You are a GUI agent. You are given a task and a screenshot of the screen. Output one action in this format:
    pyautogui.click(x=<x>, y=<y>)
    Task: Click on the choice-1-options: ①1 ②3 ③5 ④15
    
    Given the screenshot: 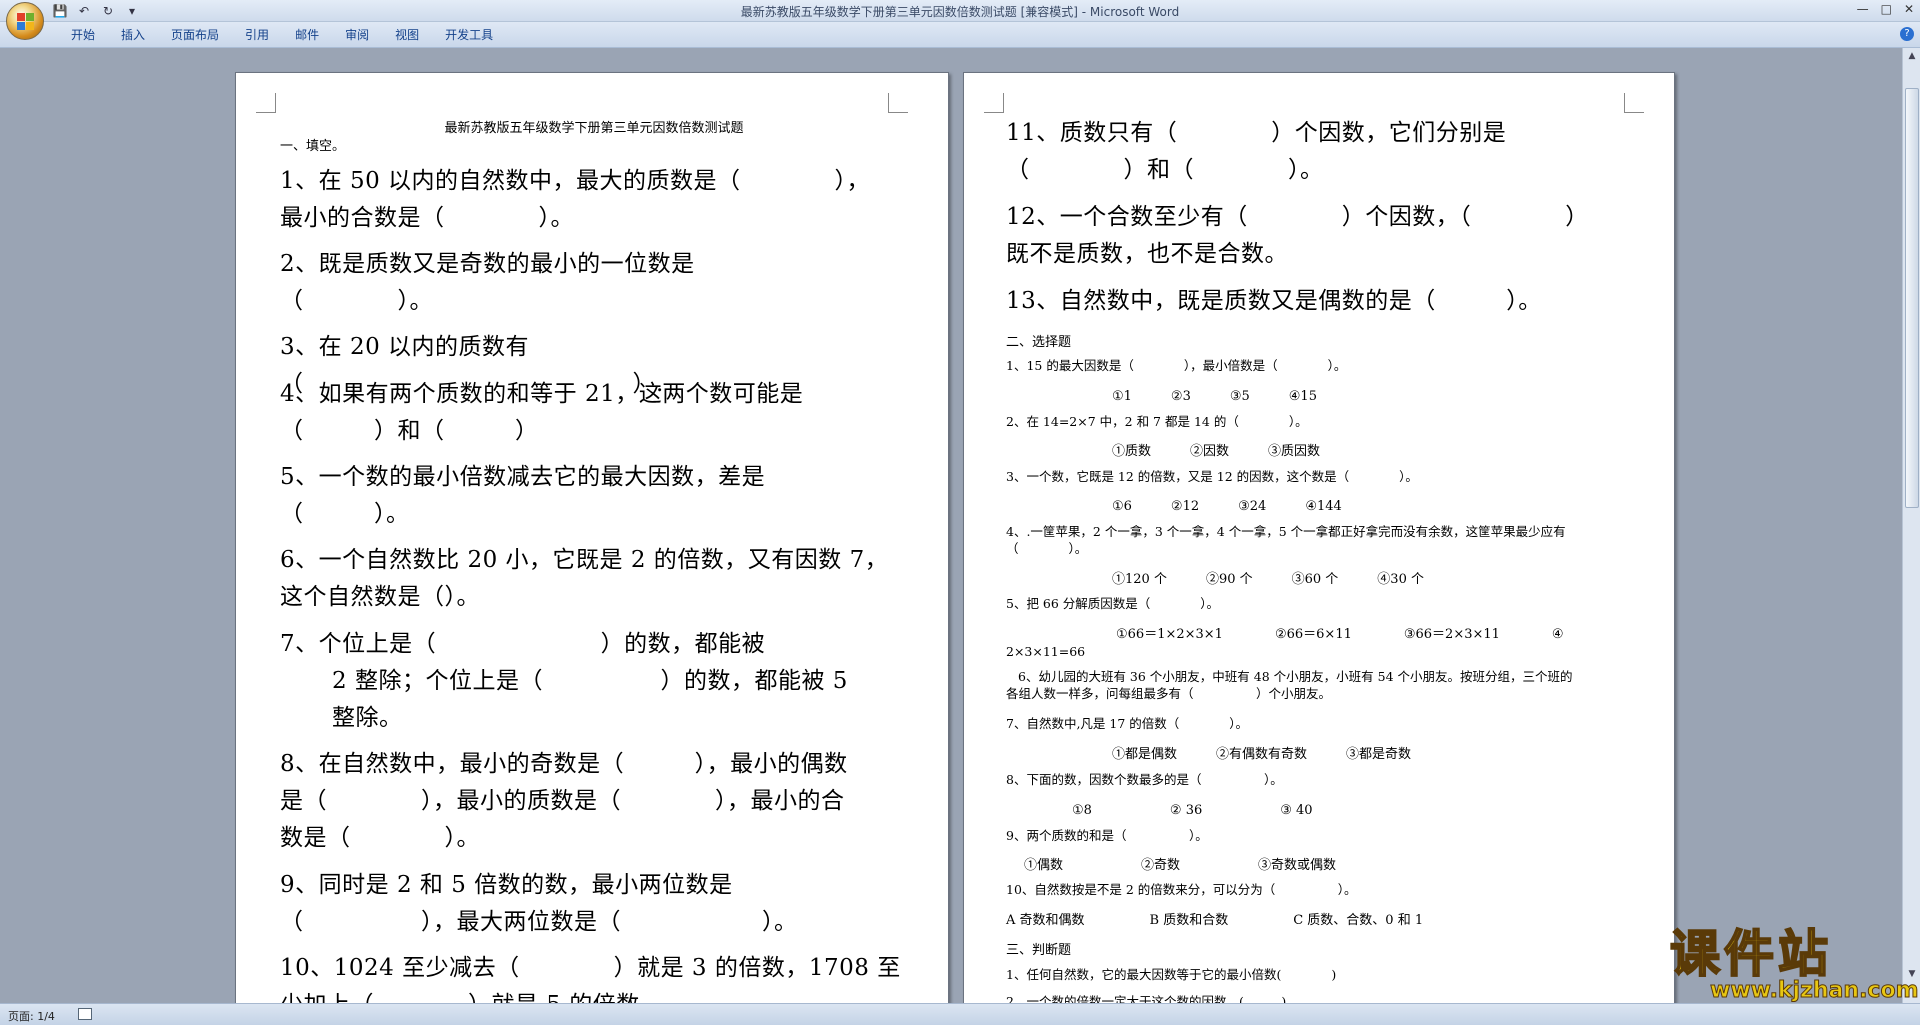 What is the action you would take?
    pyautogui.click(x=1214, y=396)
    